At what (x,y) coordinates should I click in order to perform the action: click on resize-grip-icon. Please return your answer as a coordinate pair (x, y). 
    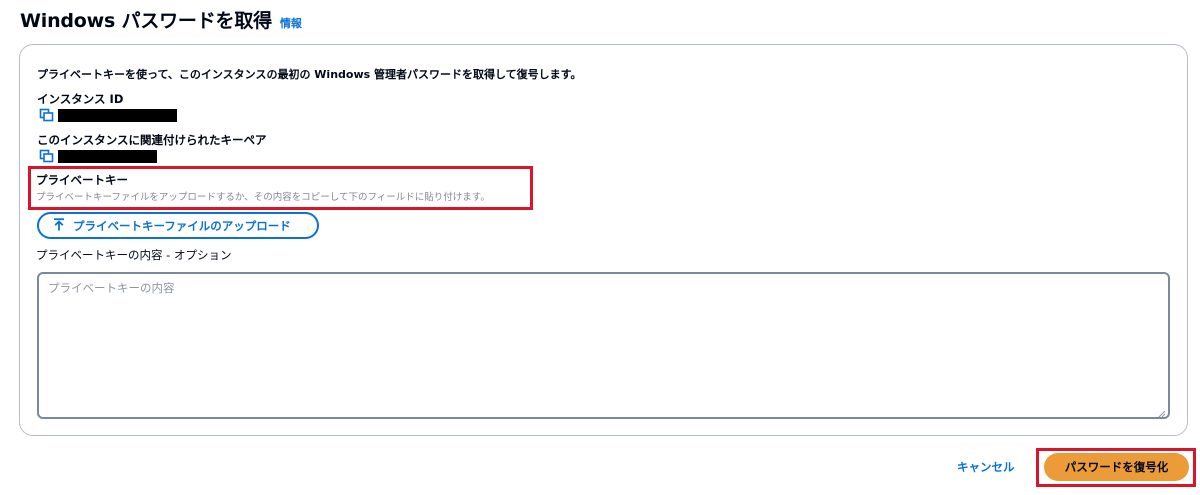
    Looking at the image, I should click on (1162, 412).